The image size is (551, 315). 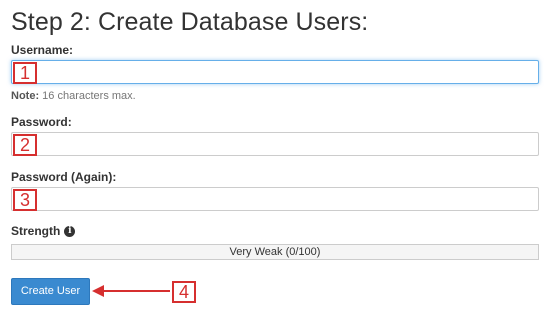 I want to click on strength-meter: Very Weak (0/100), so click(x=275, y=252).